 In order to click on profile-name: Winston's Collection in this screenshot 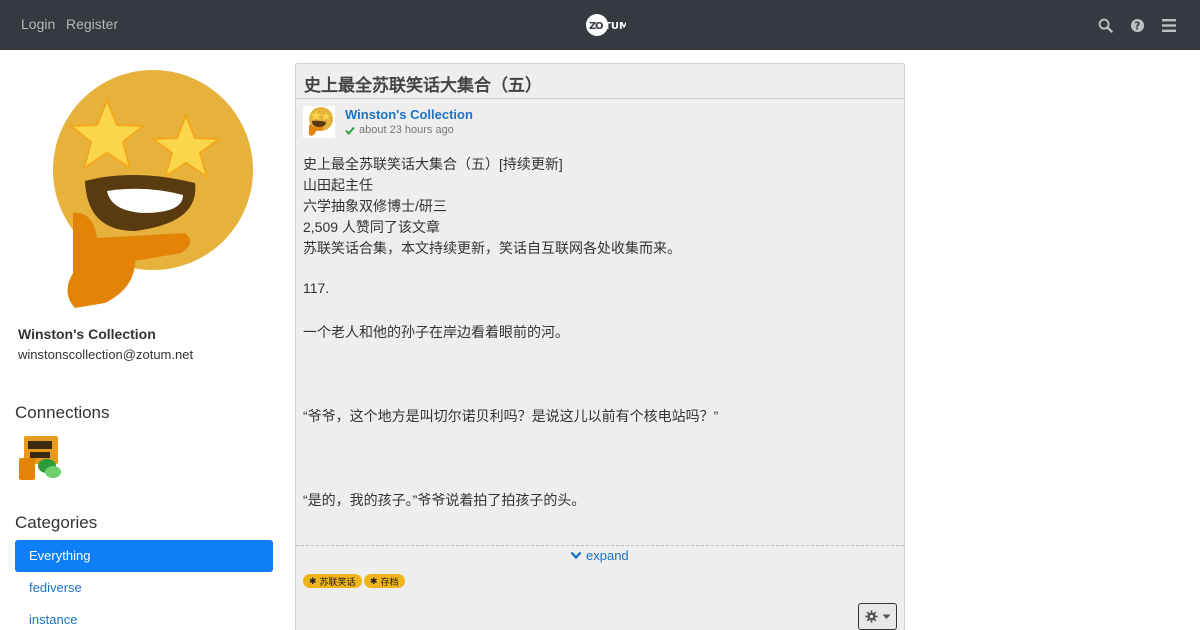, I will do `click(87, 334)`.